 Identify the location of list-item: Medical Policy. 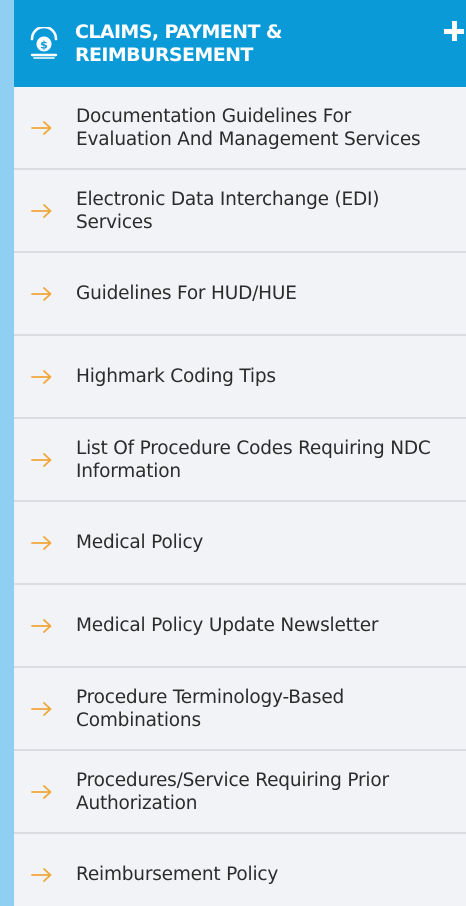
(240, 543).